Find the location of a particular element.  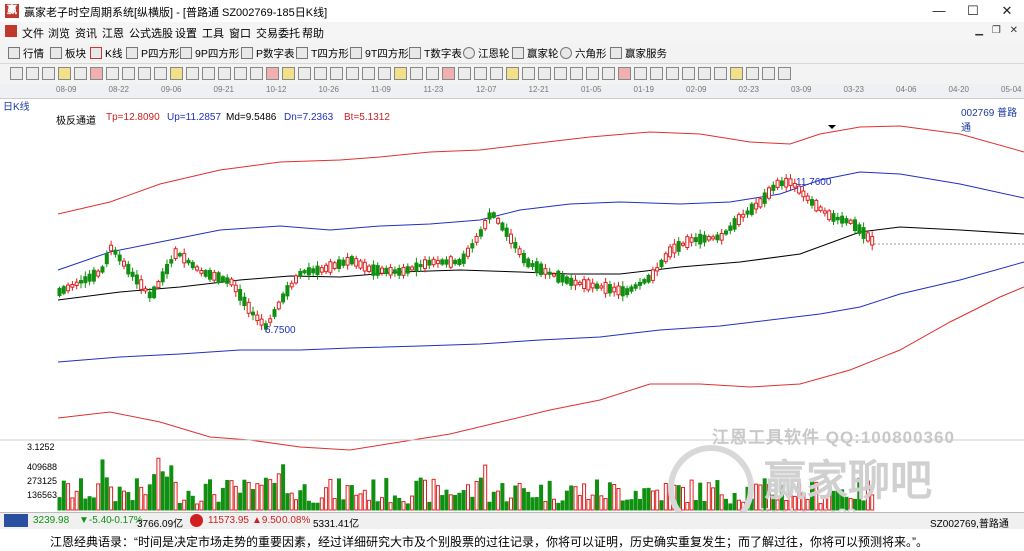

draw-tool-21-icon is located at coordinates (336, 73).